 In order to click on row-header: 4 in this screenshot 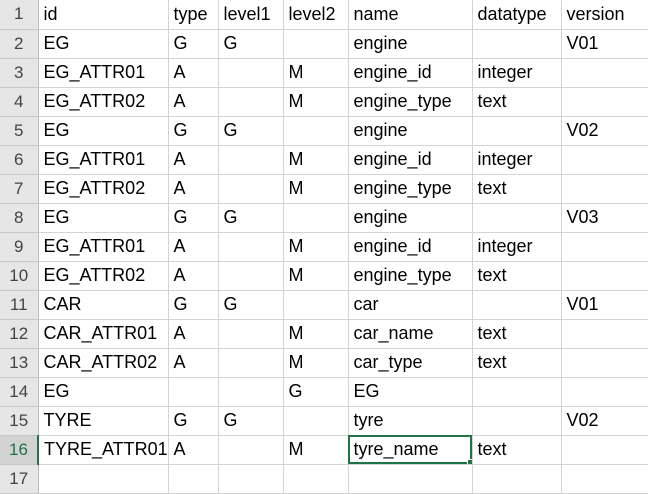, I will do `click(19, 102)`.